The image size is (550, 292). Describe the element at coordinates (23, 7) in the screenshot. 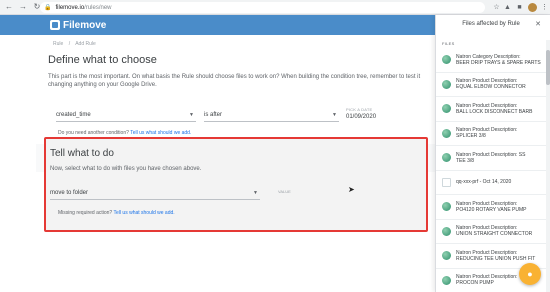

I see `forward-icon: →` at that location.